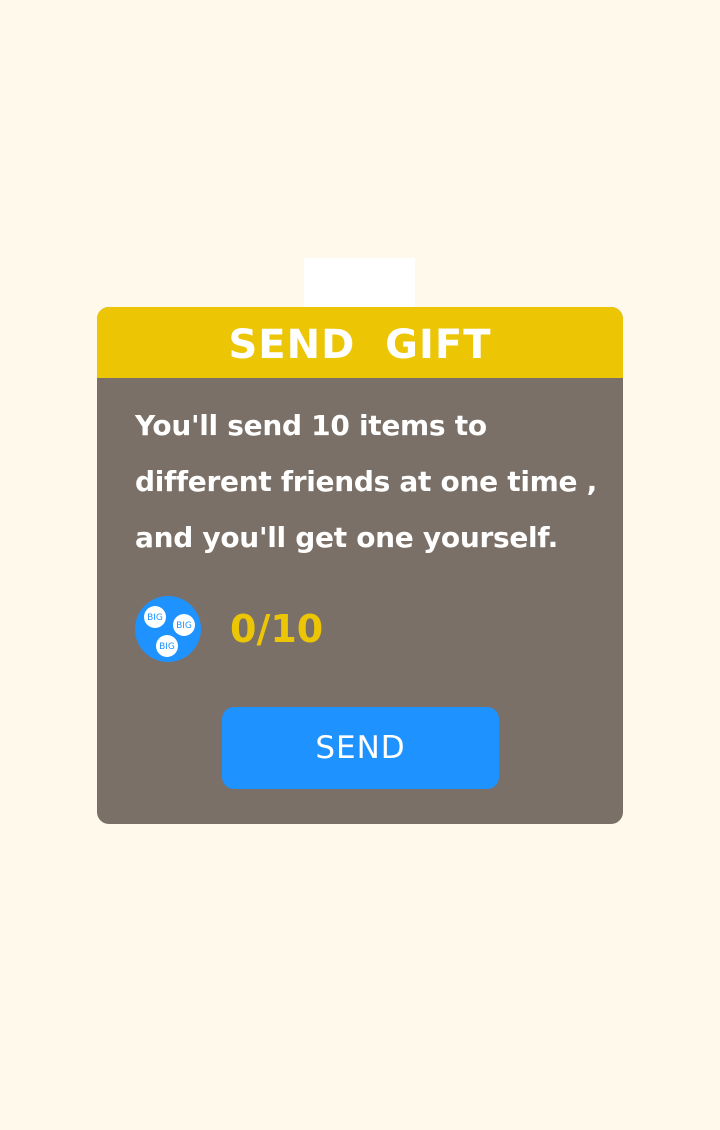 This screenshot has height=1130, width=720. What do you see at coordinates (277, 629) in the screenshot?
I see `gift-counter: 0/10` at bounding box center [277, 629].